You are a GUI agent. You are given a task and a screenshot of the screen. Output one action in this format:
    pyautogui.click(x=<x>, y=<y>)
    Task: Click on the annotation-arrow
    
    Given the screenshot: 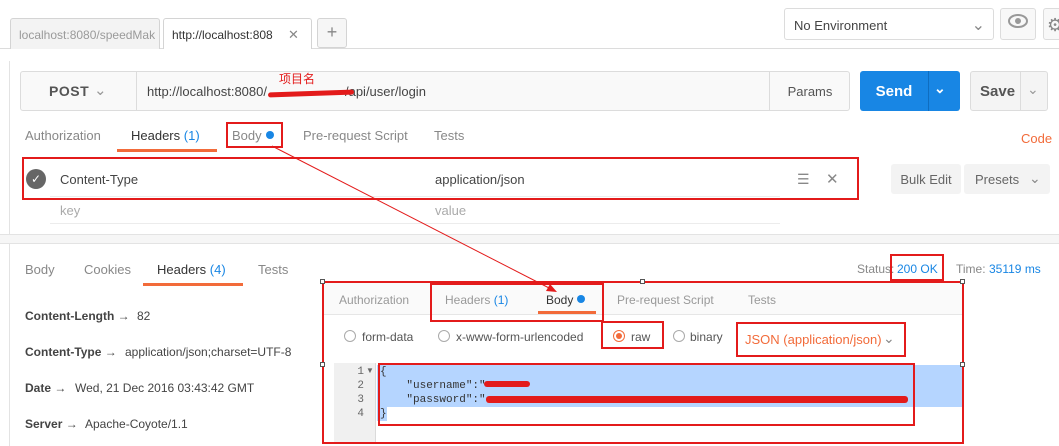 What is the action you would take?
    pyautogui.click(x=414, y=218)
    